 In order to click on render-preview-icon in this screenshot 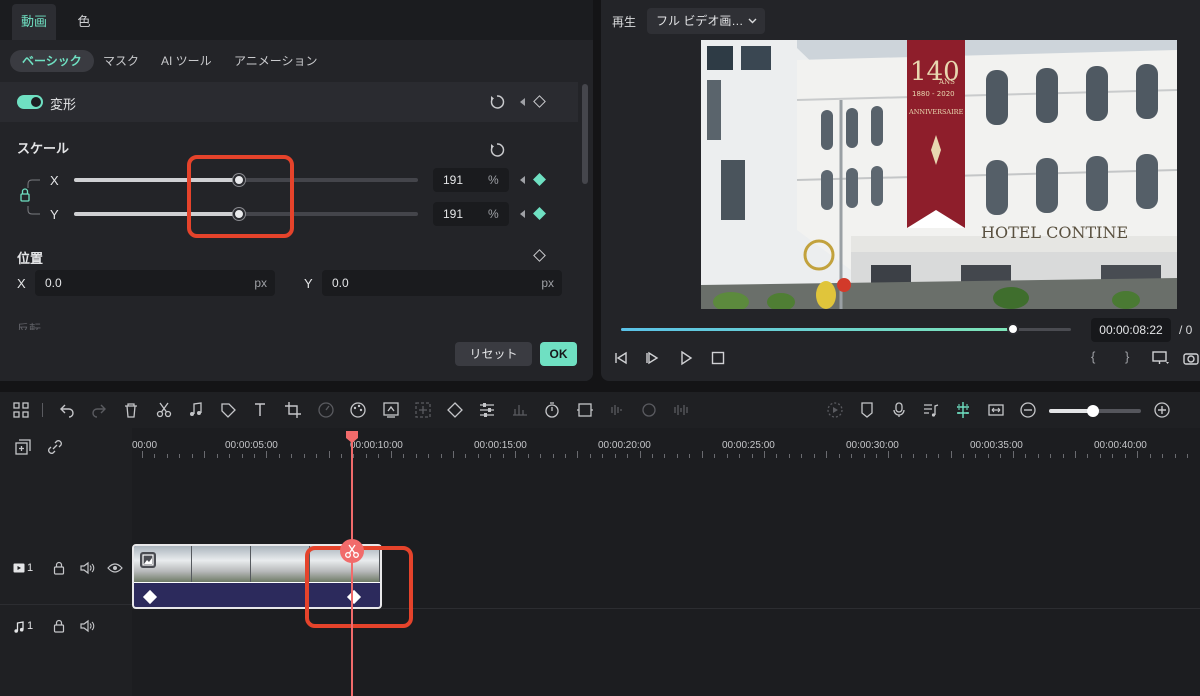, I will do `click(835, 410)`.